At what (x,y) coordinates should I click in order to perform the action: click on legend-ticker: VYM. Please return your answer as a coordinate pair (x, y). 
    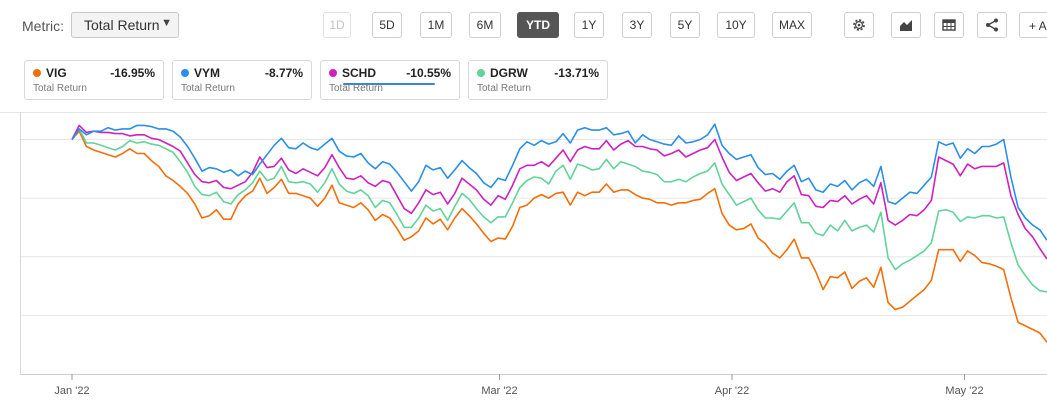
    Looking at the image, I should click on (207, 73).